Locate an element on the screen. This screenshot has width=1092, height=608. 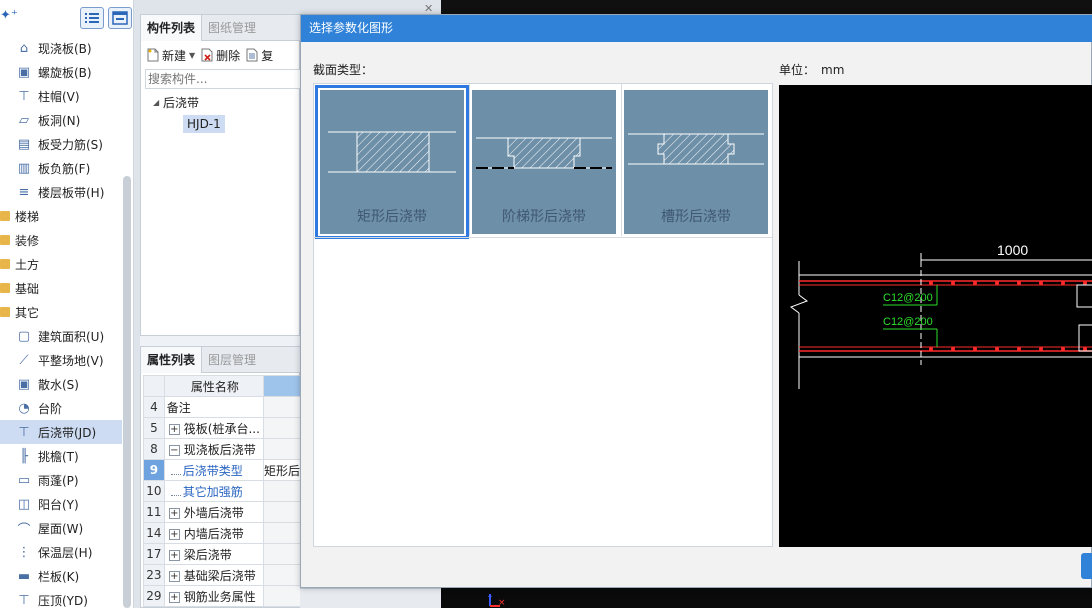
tree-item: 装修 is located at coordinates (61, 240).